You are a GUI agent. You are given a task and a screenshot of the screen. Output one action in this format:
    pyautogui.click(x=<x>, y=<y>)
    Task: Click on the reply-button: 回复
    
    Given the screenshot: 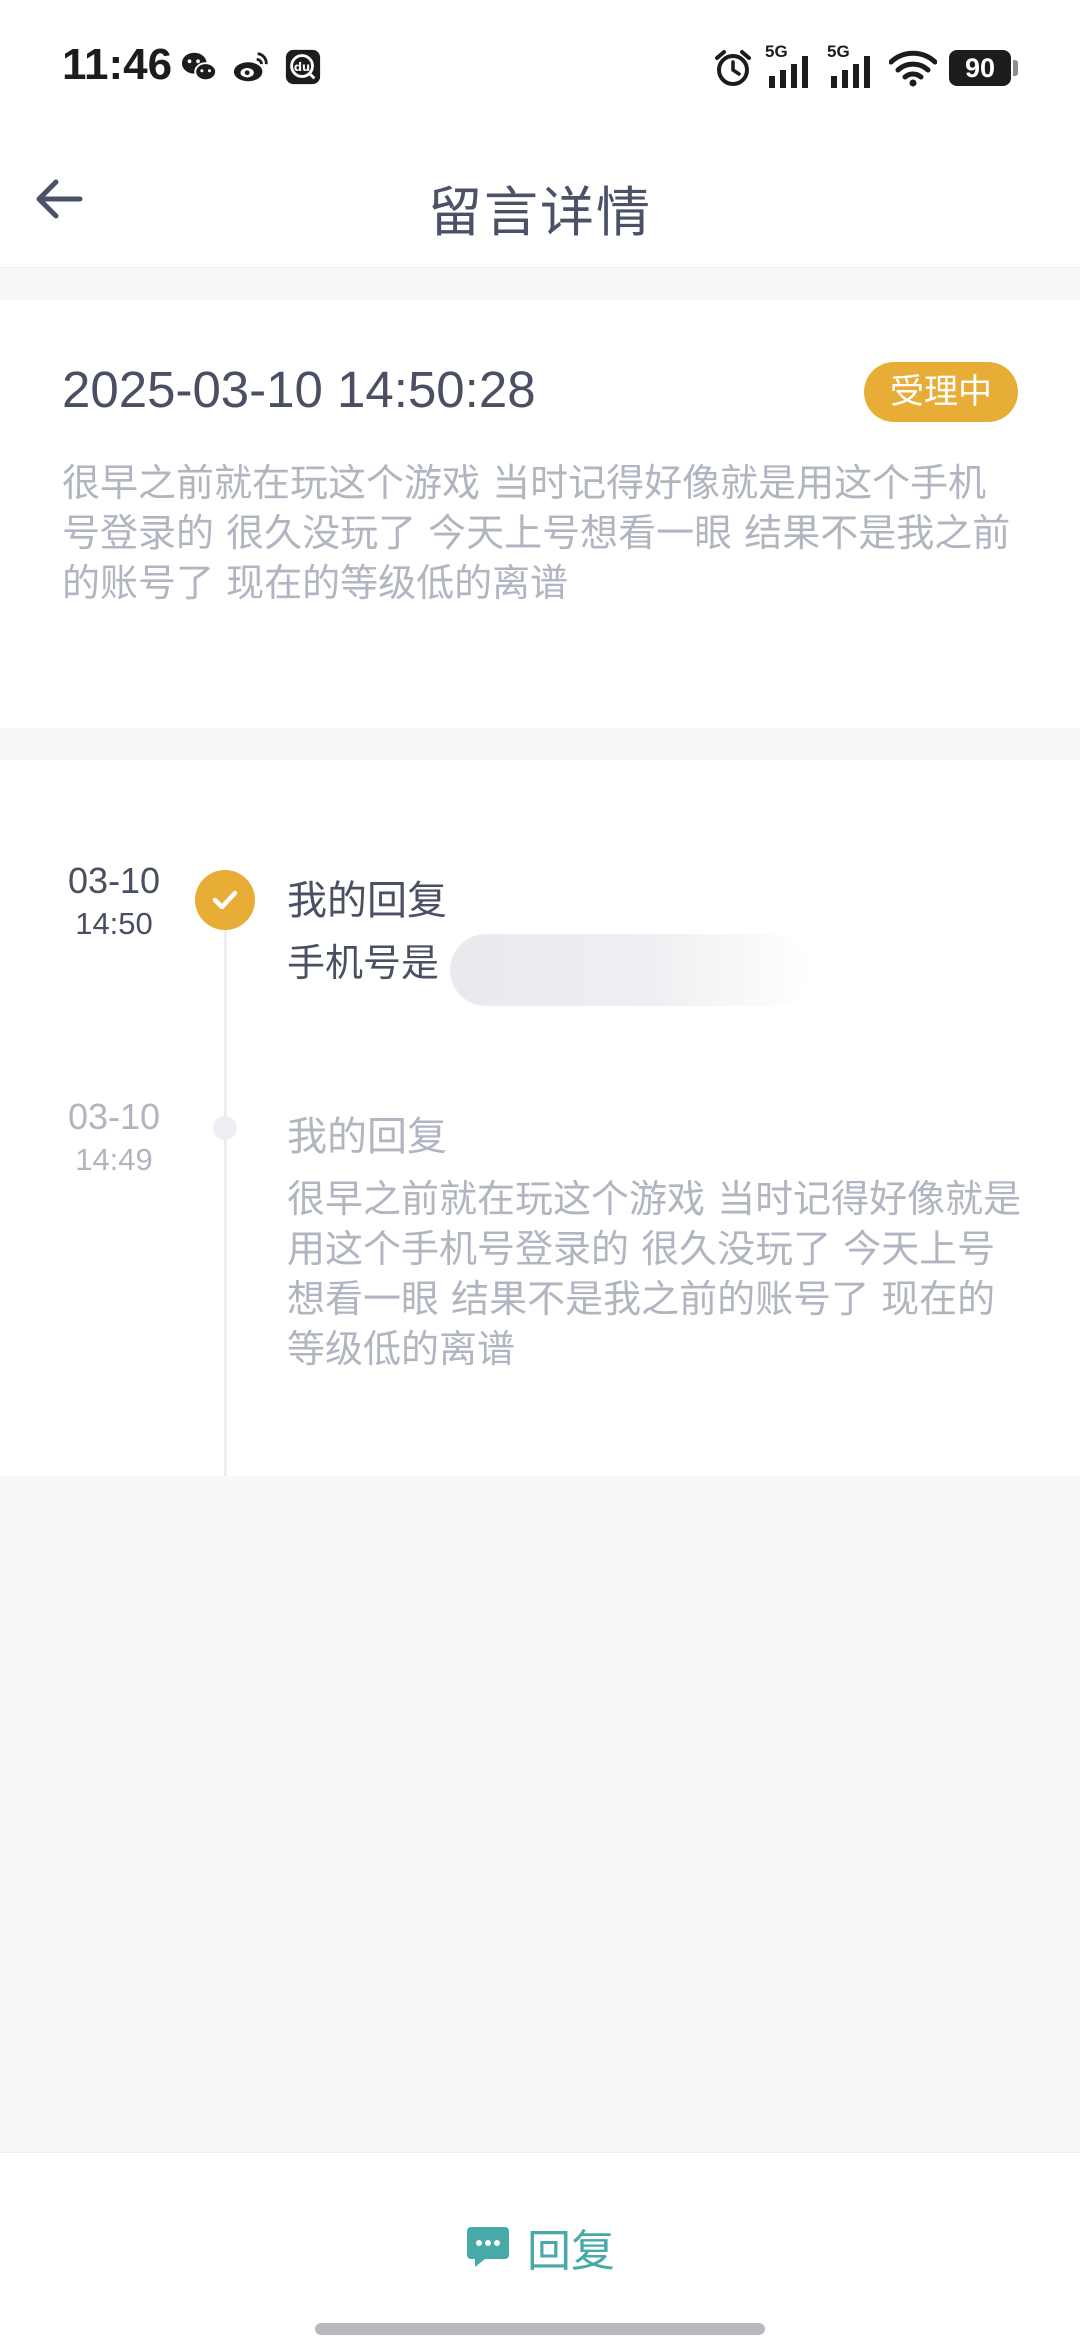 What is the action you would take?
    pyautogui.click(x=540, y=2247)
    